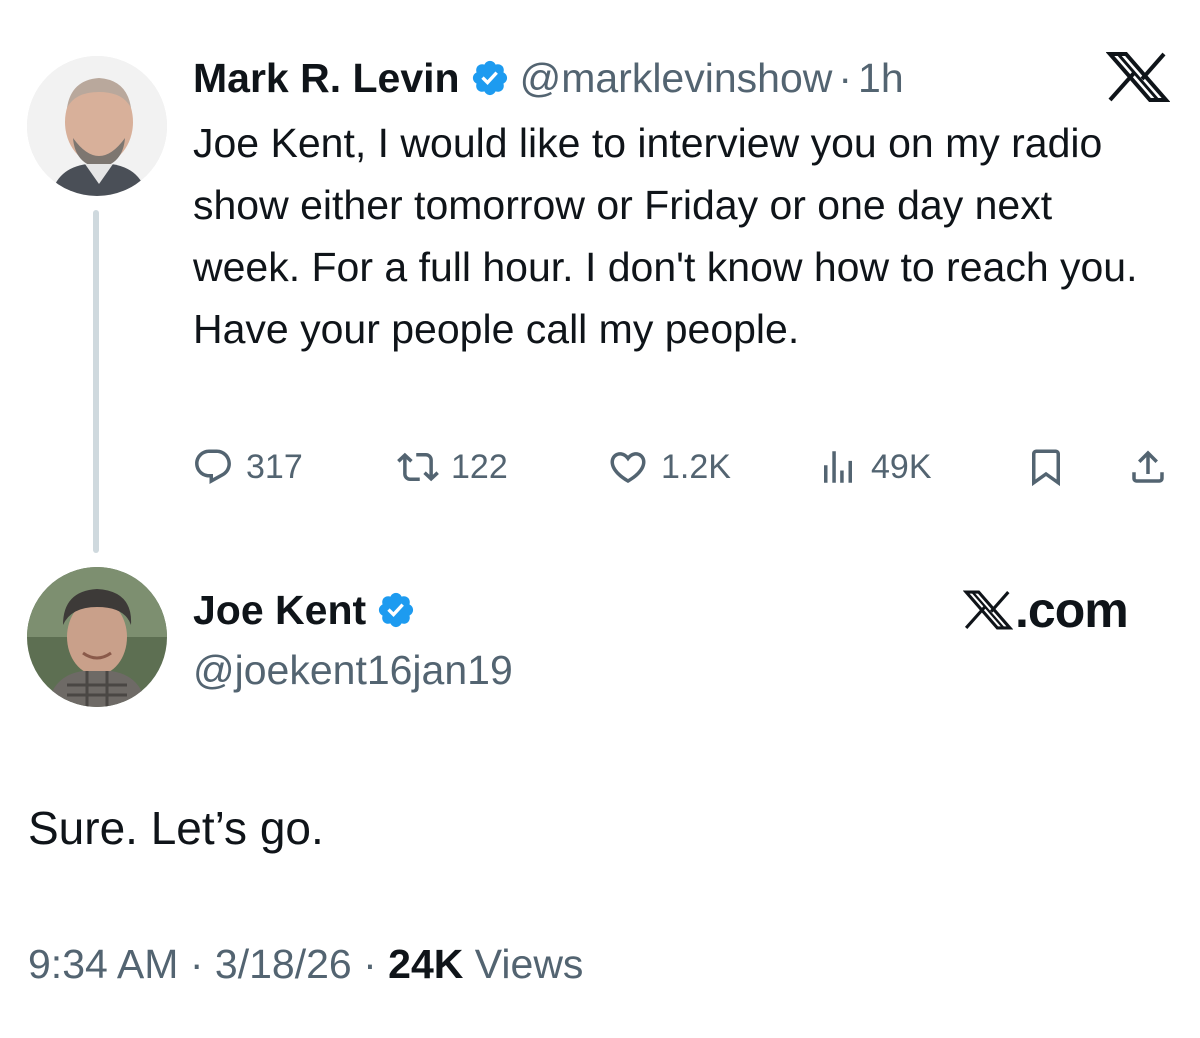  What do you see at coordinates (838, 467) in the screenshot?
I see `views-icon` at bounding box center [838, 467].